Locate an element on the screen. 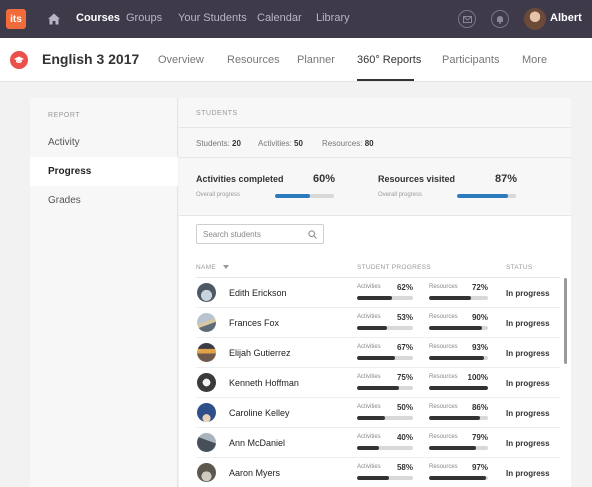 This screenshot has width=592, height=487. activities-overall-label: Overall progress is located at coordinates (218, 195).